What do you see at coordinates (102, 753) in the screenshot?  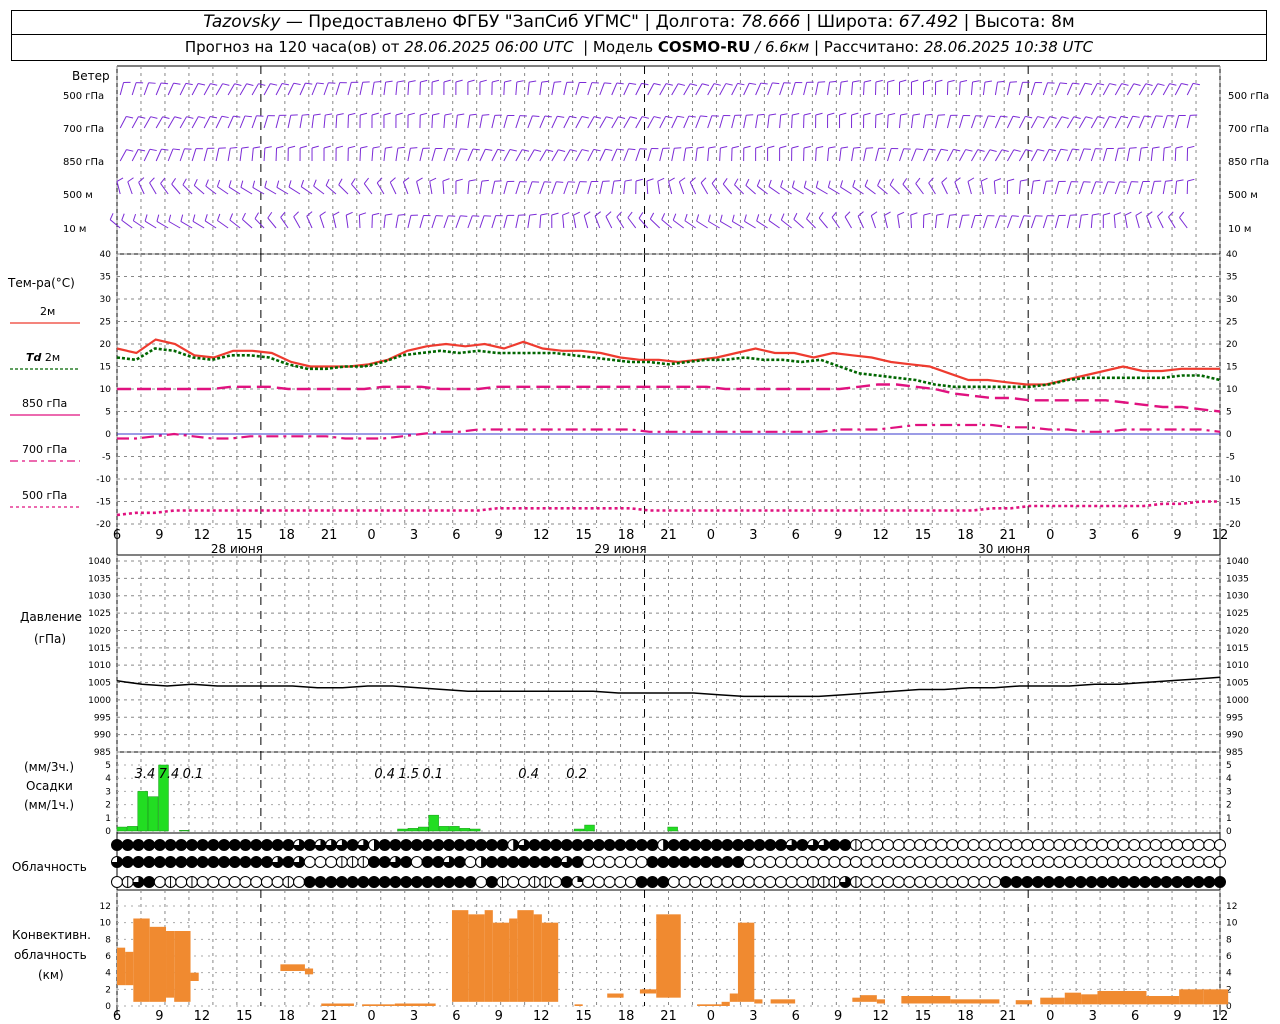 I see `pressure-tick-label-left: 985` at bounding box center [102, 753].